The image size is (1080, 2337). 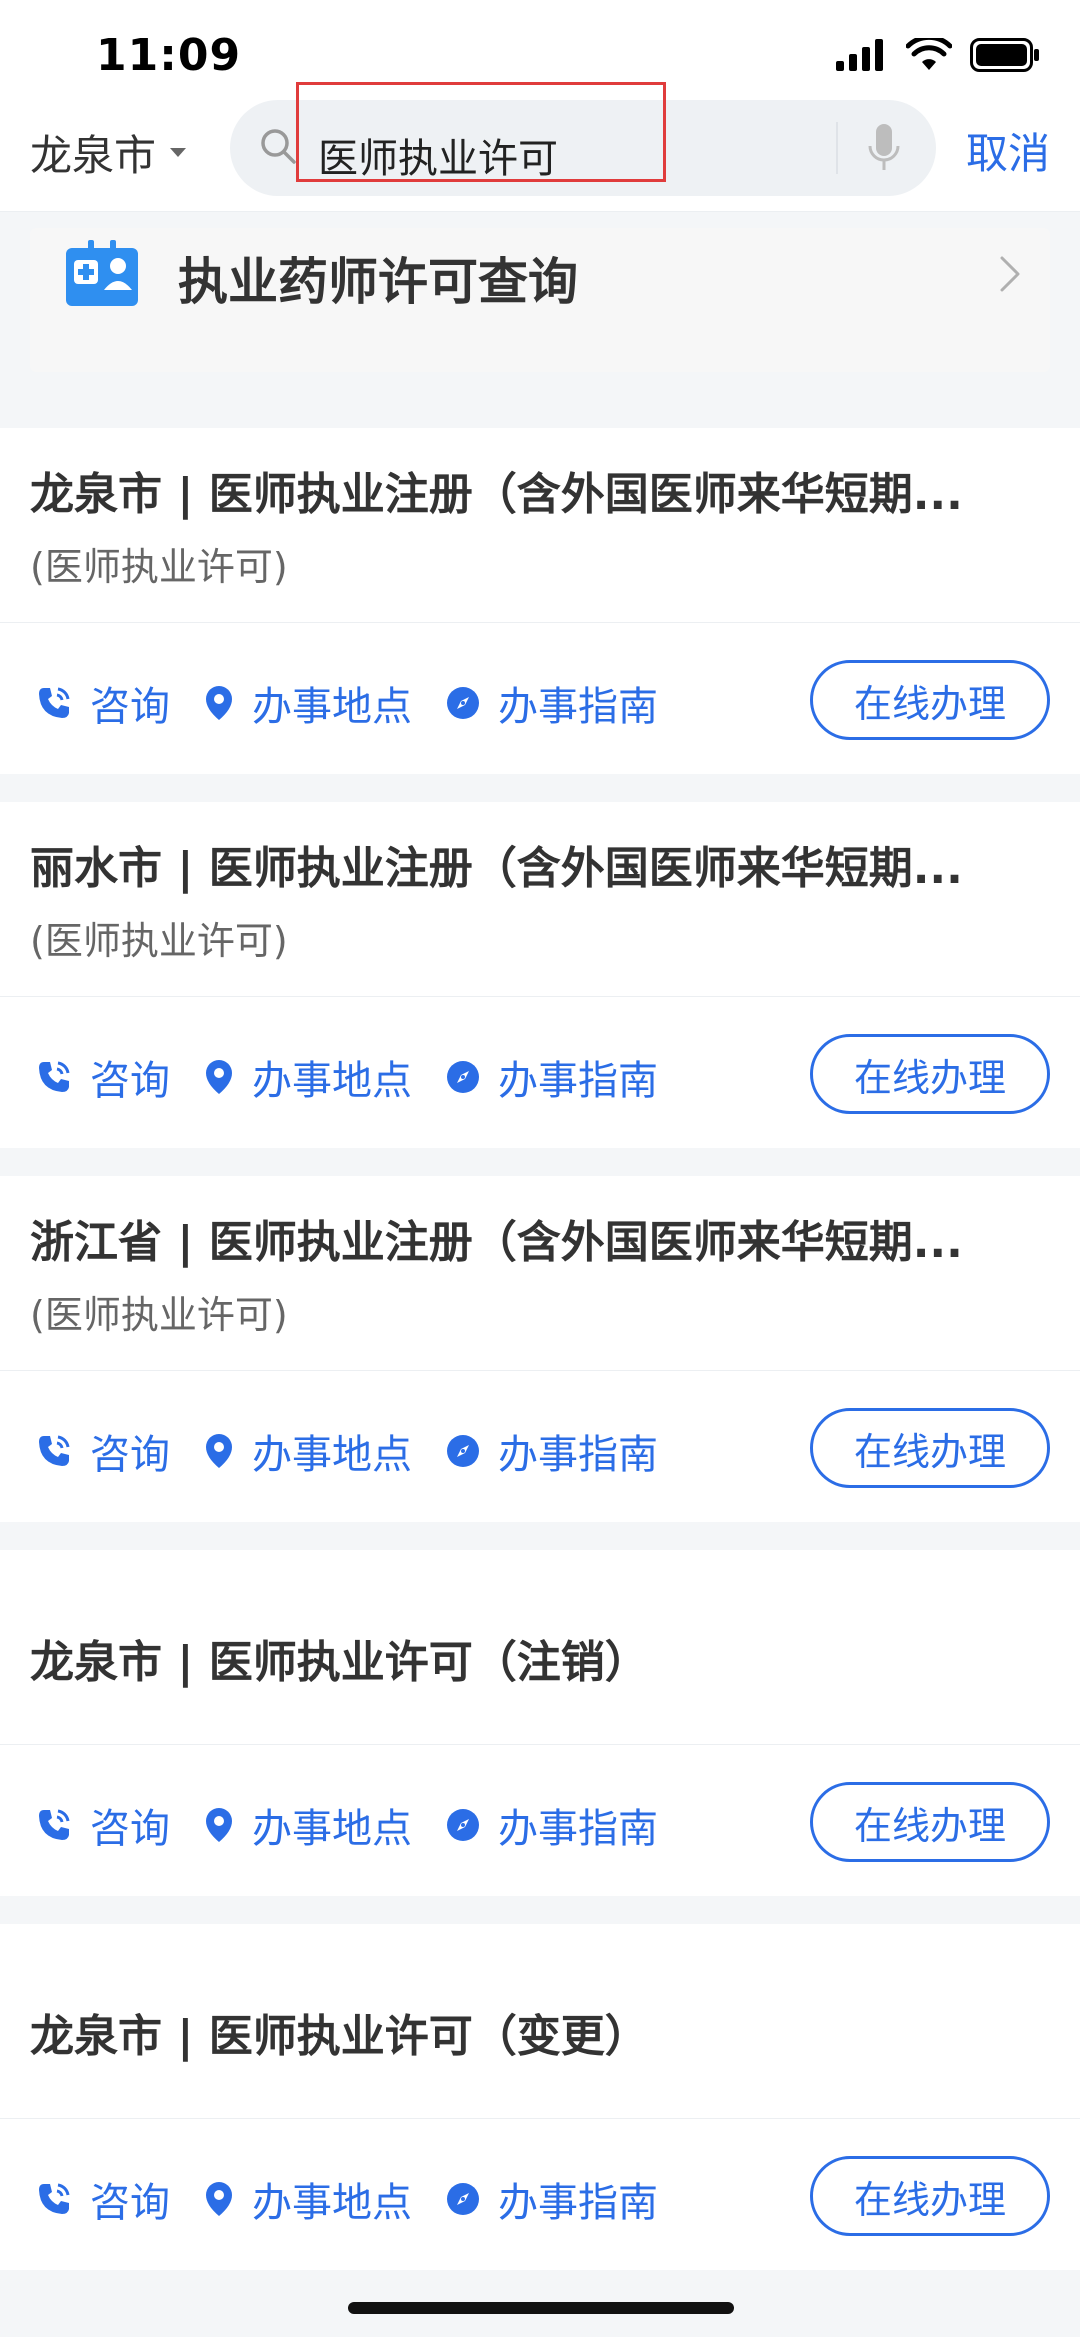 What do you see at coordinates (339, 1662) in the screenshot?
I see `result-title: 龙泉市 | 医师执业许可（注销）` at bounding box center [339, 1662].